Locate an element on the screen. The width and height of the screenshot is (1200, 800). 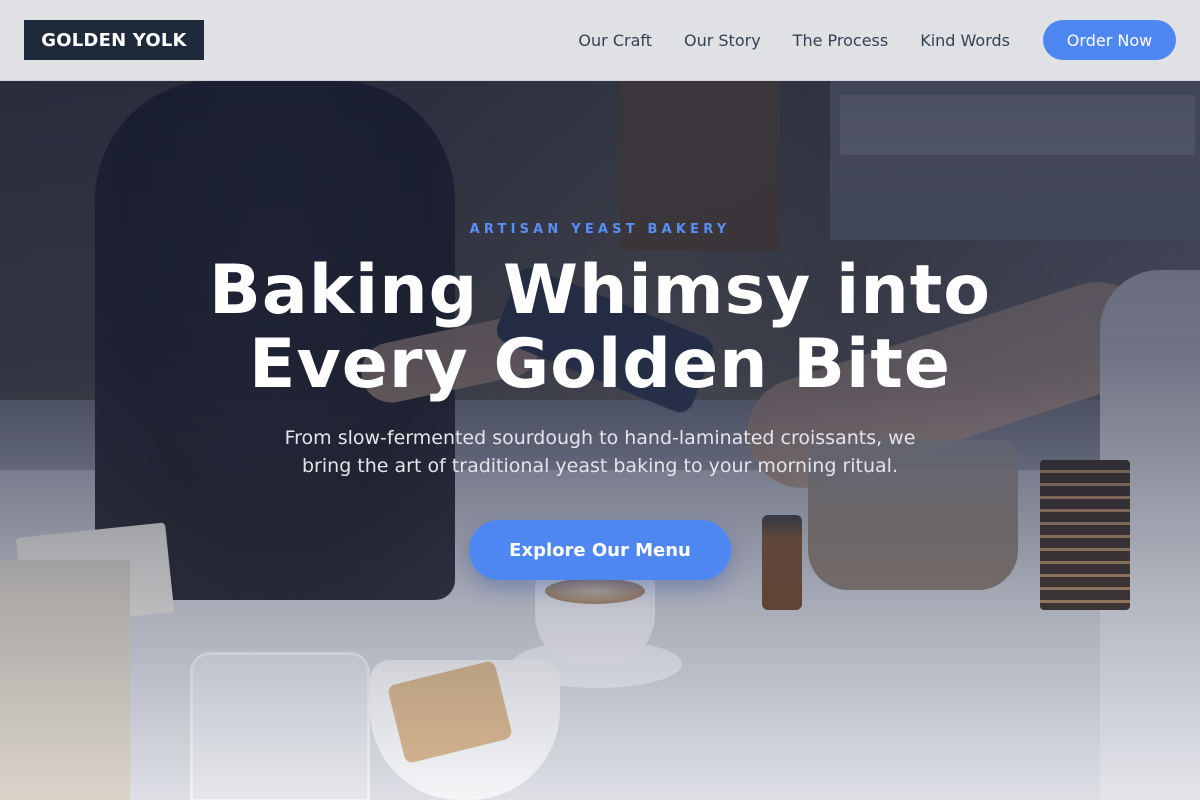
nav-link-our-story: Our Story is located at coordinates (722, 40).